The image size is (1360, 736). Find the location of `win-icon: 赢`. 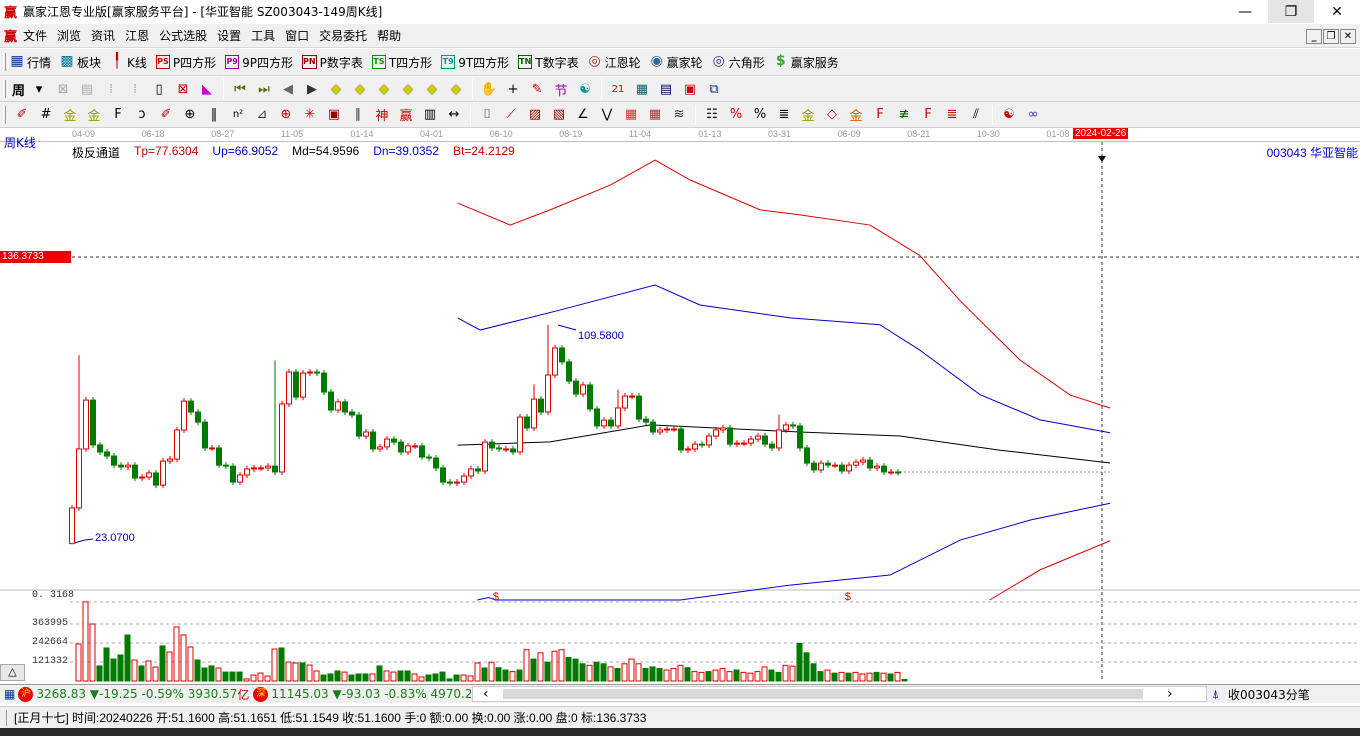

win-icon: 赢 is located at coordinates (406, 115).